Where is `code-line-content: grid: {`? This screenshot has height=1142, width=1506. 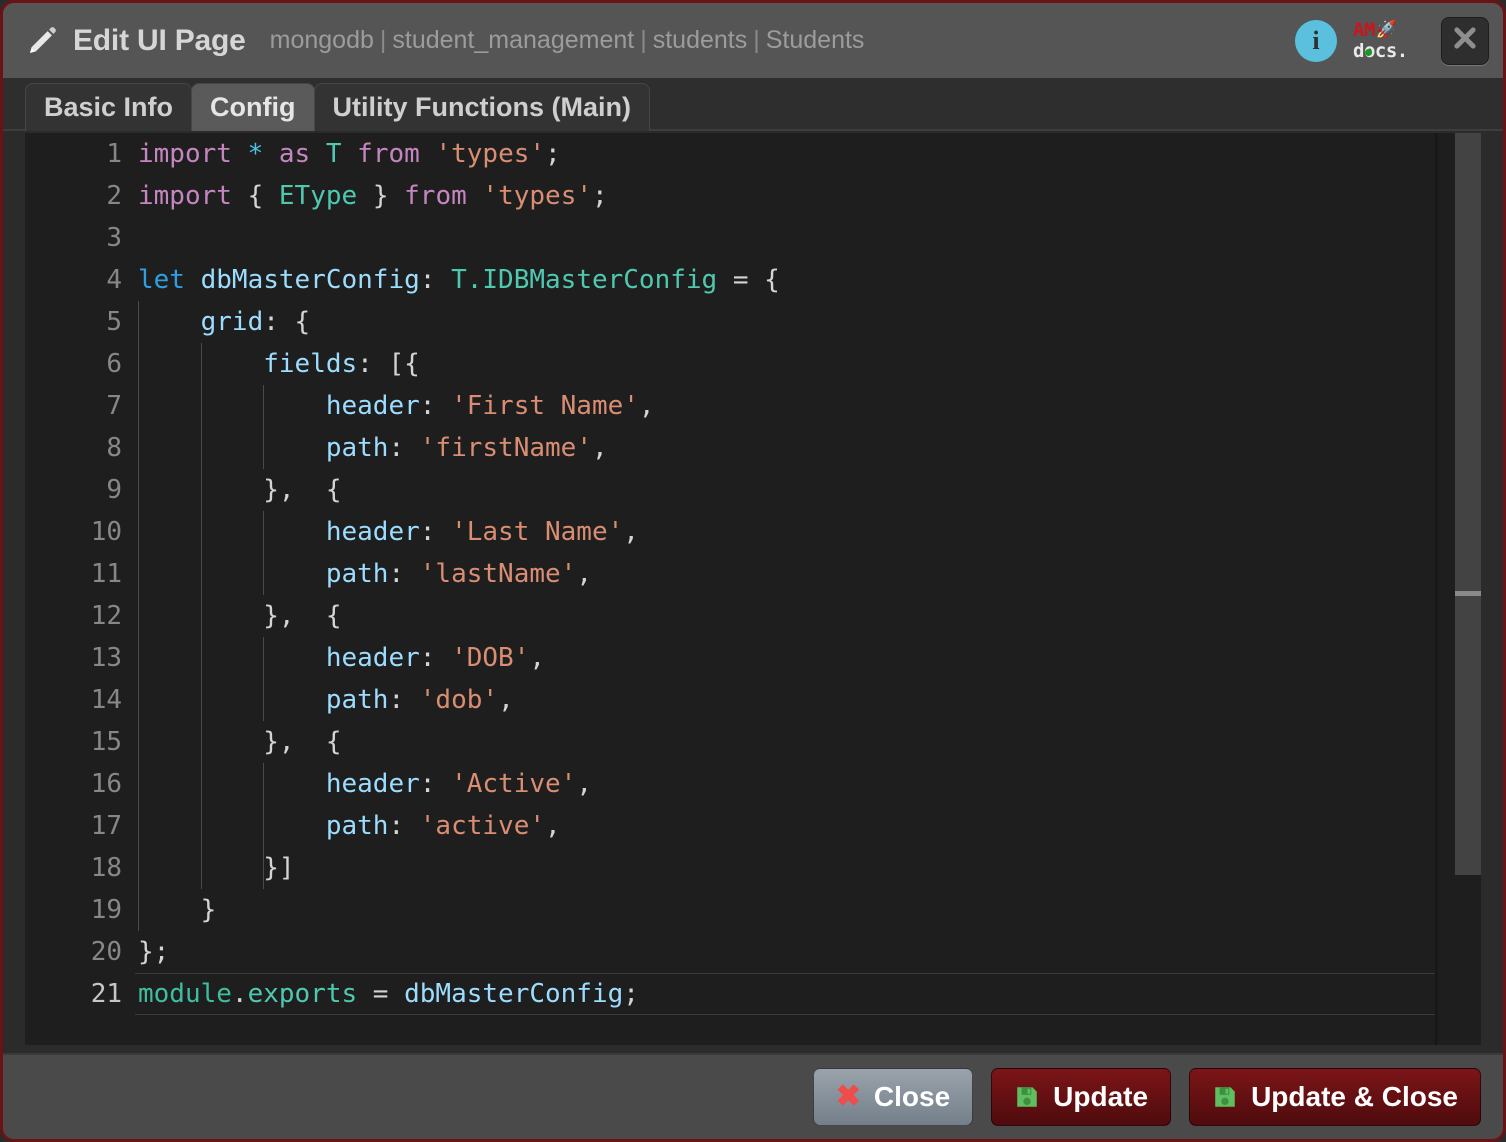 code-line-content: grid: { is located at coordinates (785, 322).